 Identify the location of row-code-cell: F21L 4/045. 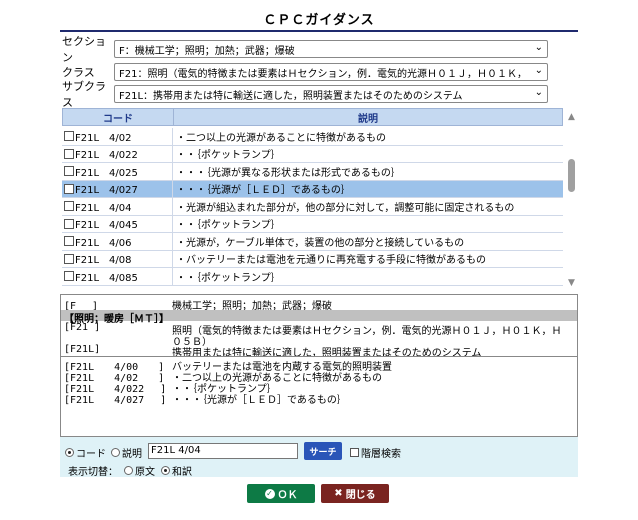
(117, 223).